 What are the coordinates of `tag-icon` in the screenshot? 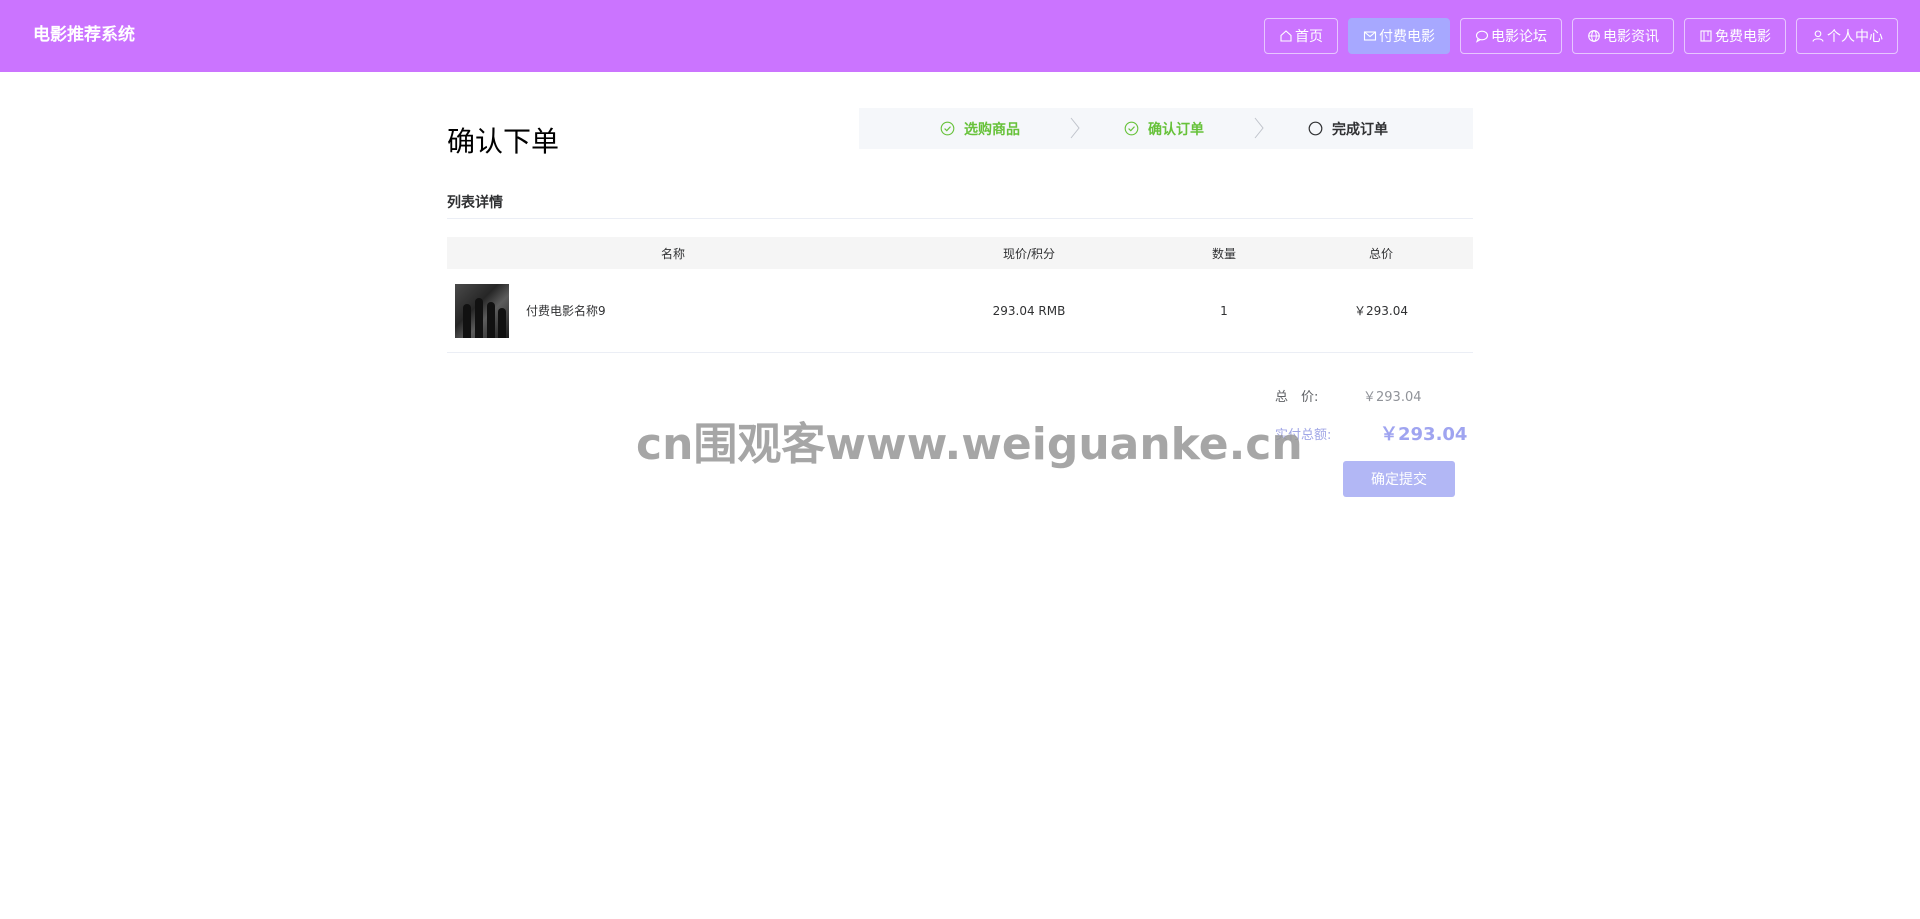 It's located at (1706, 36).